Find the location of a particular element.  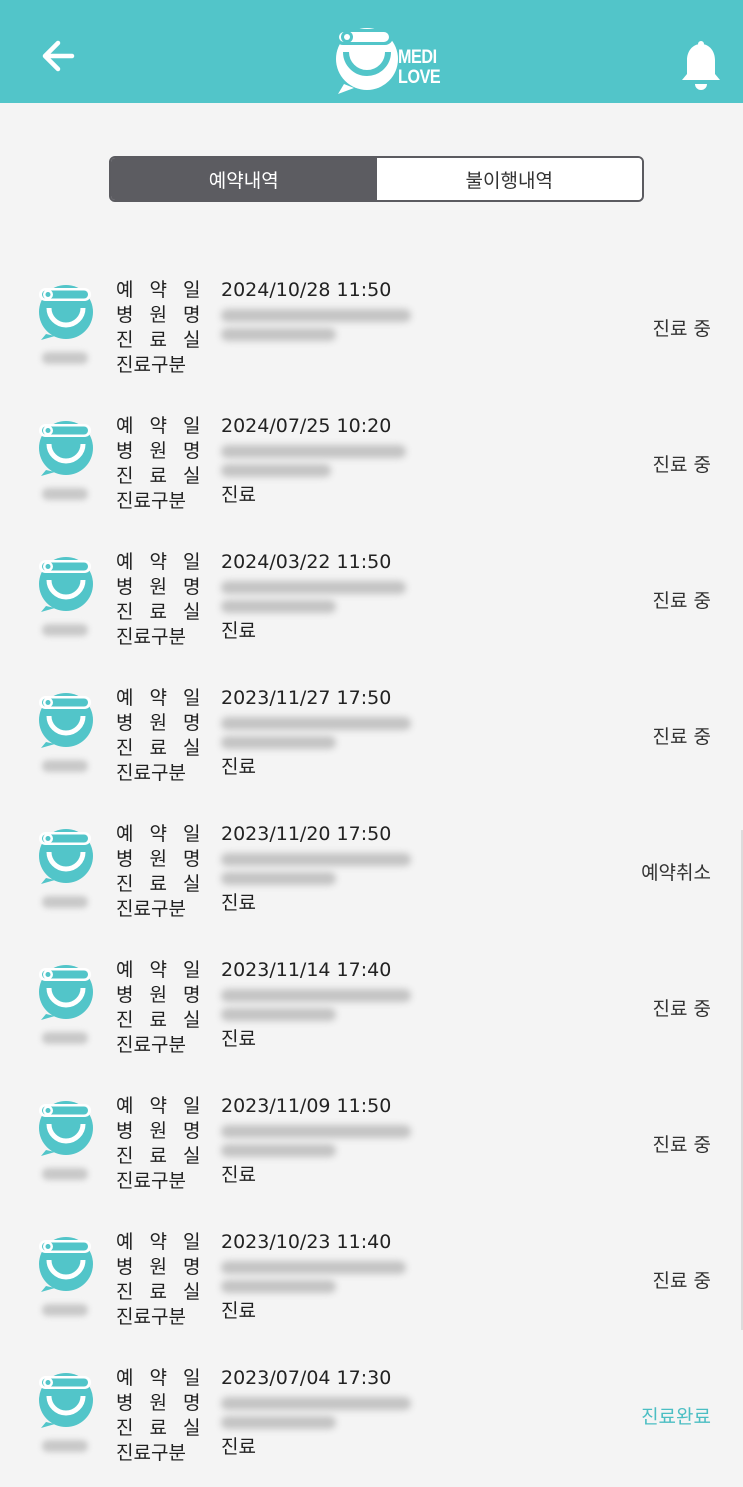

reservation-date: 2023/11/14 17:40 is located at coordinates (306, 970).